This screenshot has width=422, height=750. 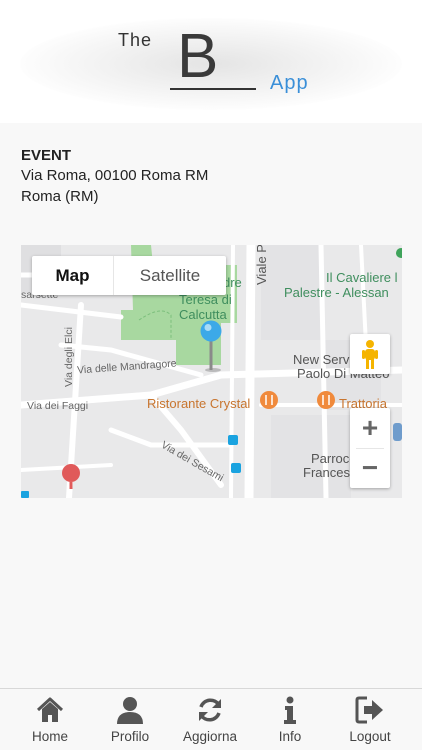 I want to click on tab-profilo: Profilo, so click(x=130, y=719).